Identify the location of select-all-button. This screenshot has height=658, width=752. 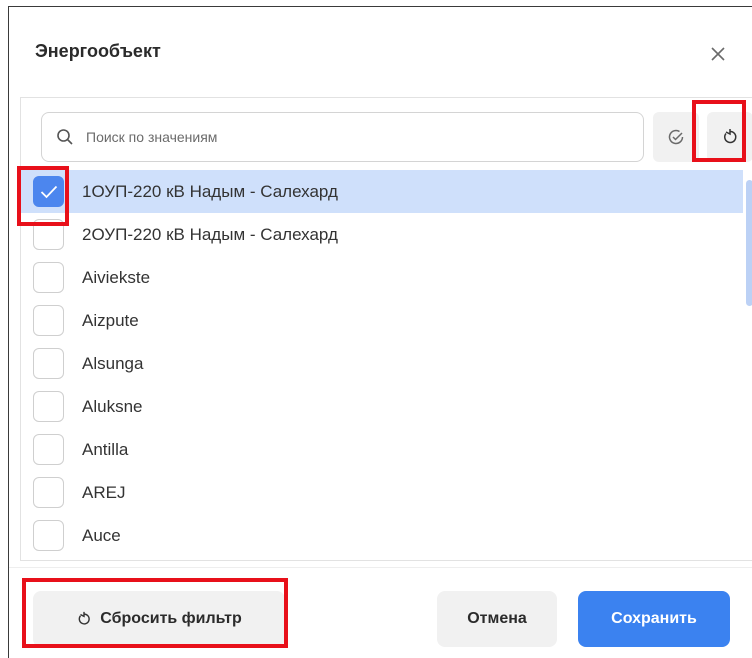
(676, 137).